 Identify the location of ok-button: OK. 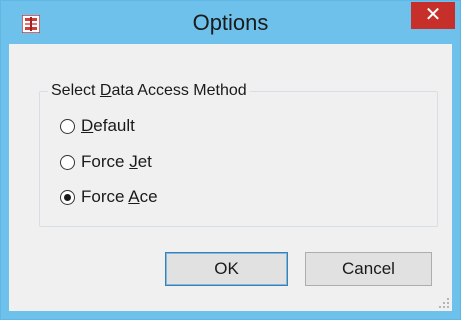
(226, 269).